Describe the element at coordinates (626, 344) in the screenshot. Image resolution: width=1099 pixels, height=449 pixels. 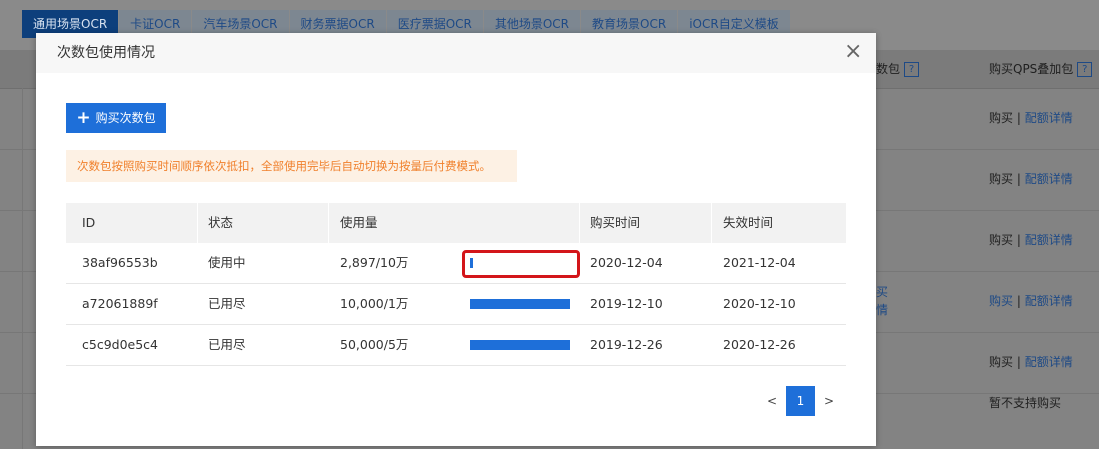
I see `purchase-date: 2019-12-26` at that location.